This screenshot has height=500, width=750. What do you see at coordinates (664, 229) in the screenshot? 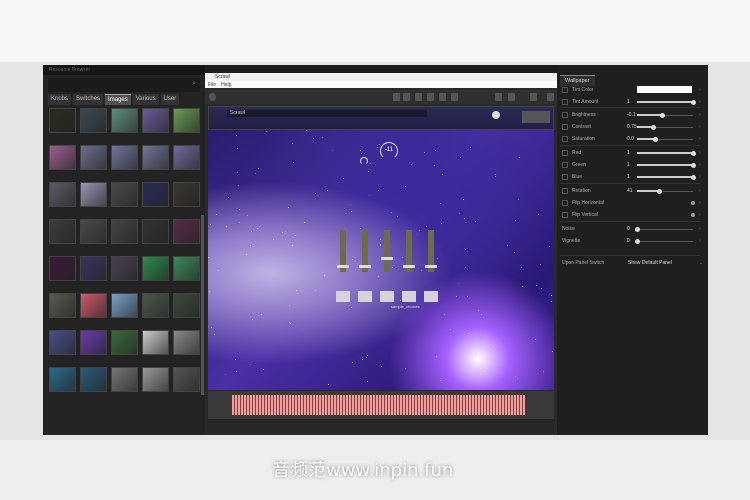
I see `noise-slider` at bounding box center [664, 229].